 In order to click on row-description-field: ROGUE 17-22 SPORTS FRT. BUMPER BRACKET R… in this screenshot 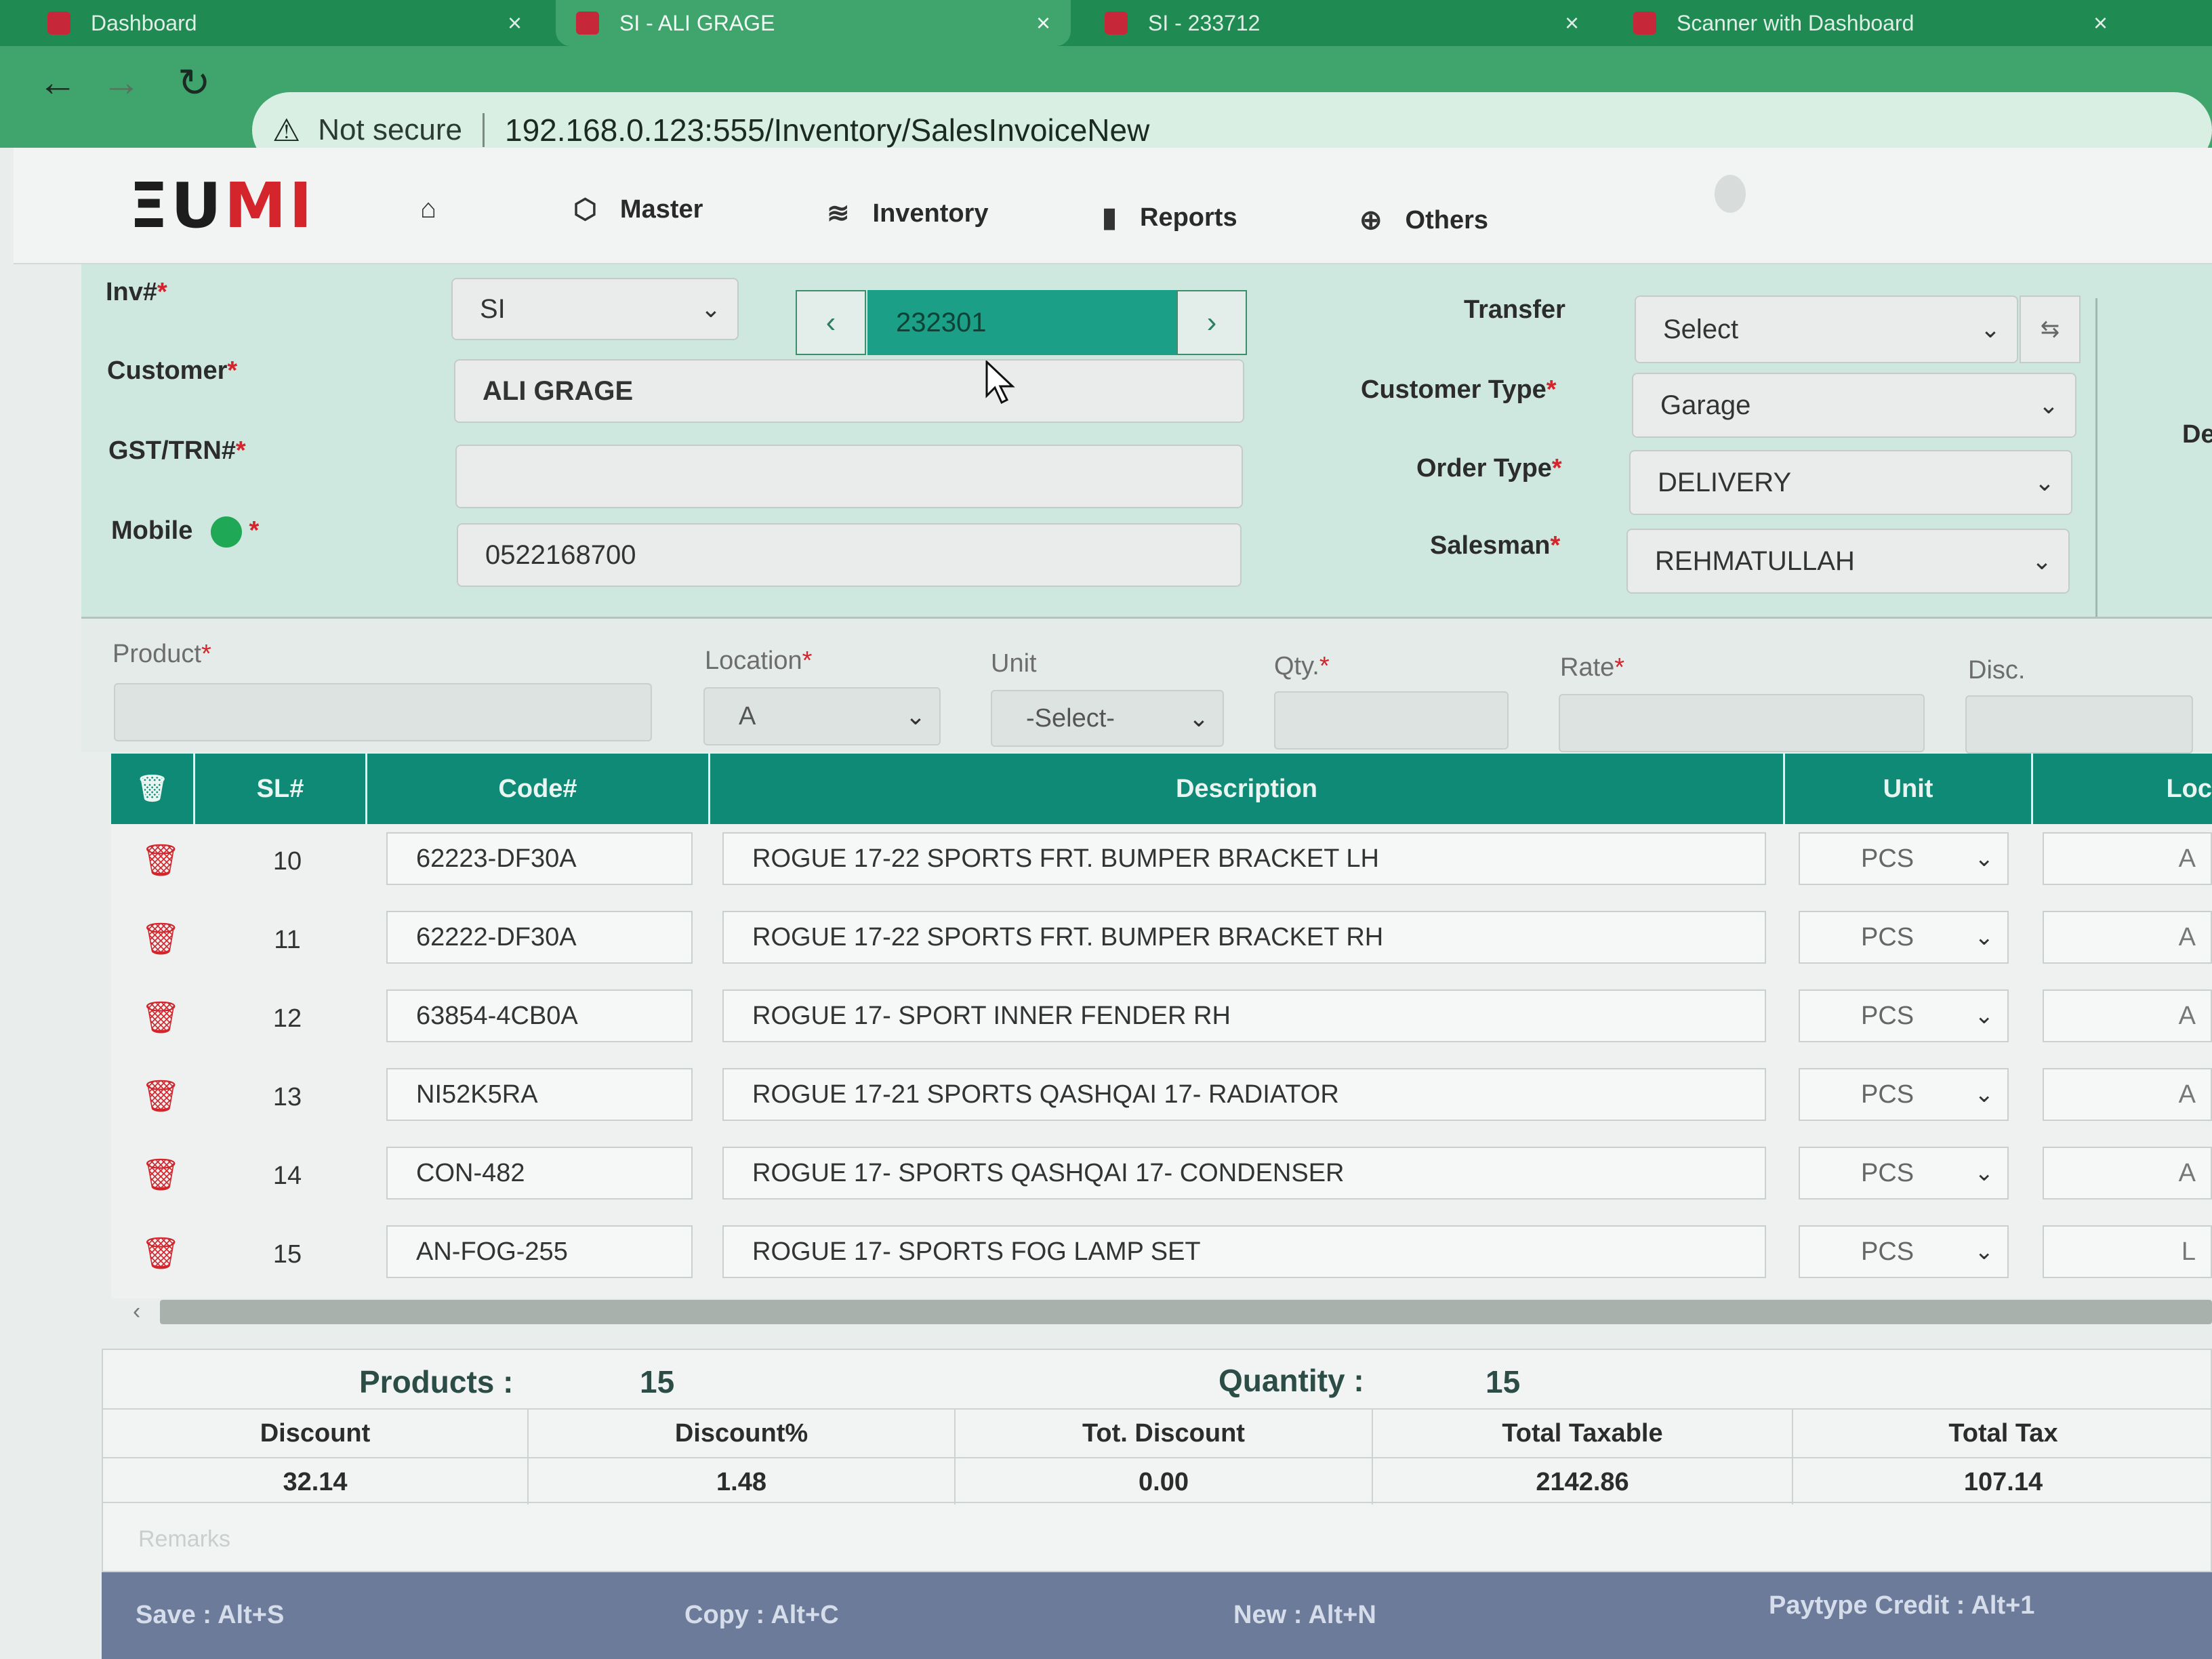, I will do `click(1244, 938)`.